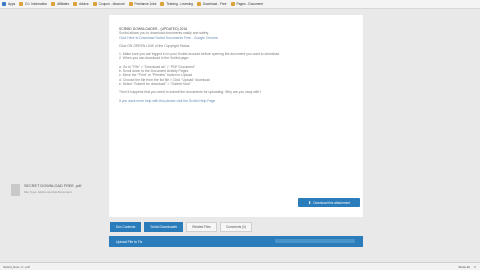 The width and height of the screenshot is (480, 270). I want to click on apps-icon, so click(4, 4).